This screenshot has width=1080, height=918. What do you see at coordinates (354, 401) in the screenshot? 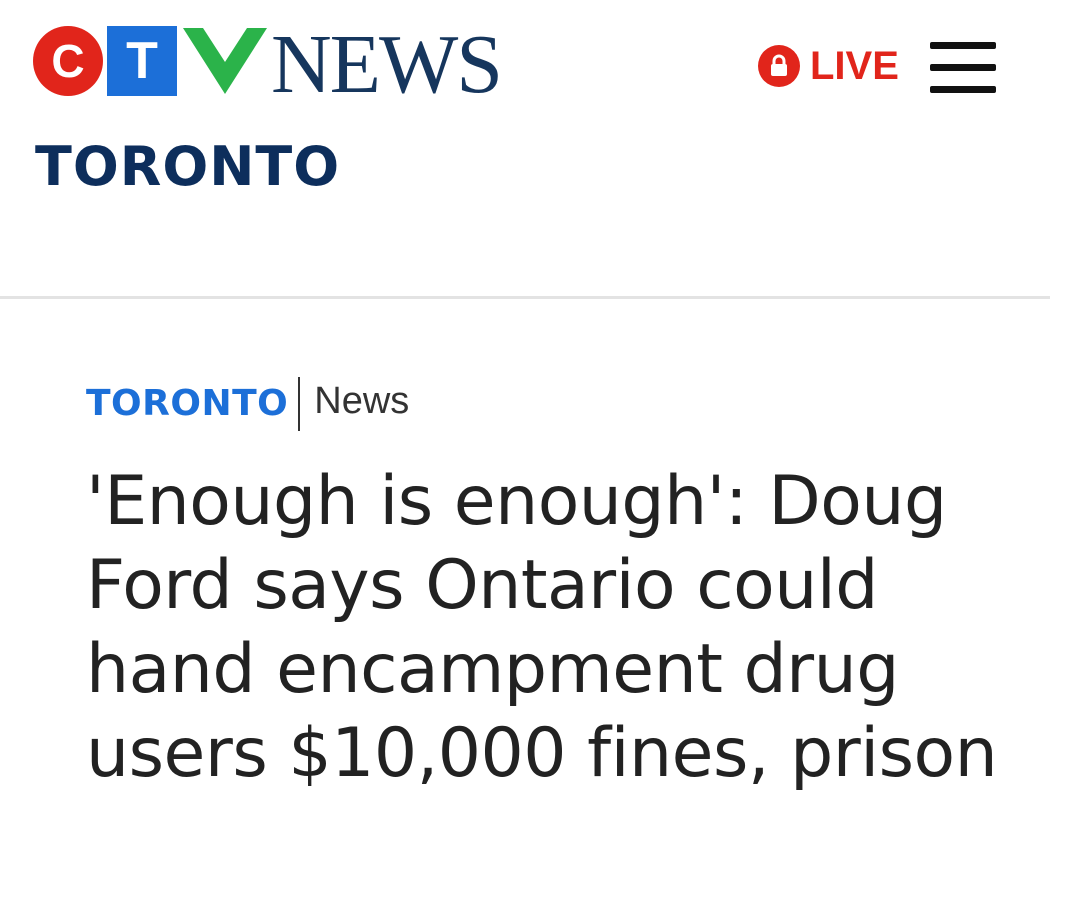
I see `kicker-category: News` at bounding box center [354, 401].